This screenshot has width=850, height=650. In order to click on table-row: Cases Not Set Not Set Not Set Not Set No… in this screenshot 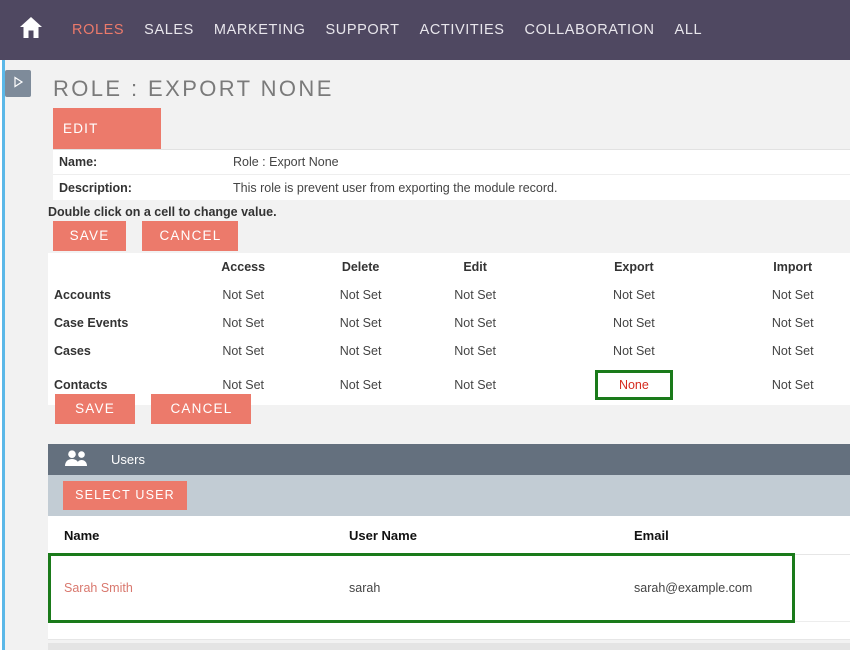, I will do `click(449, 351)`.